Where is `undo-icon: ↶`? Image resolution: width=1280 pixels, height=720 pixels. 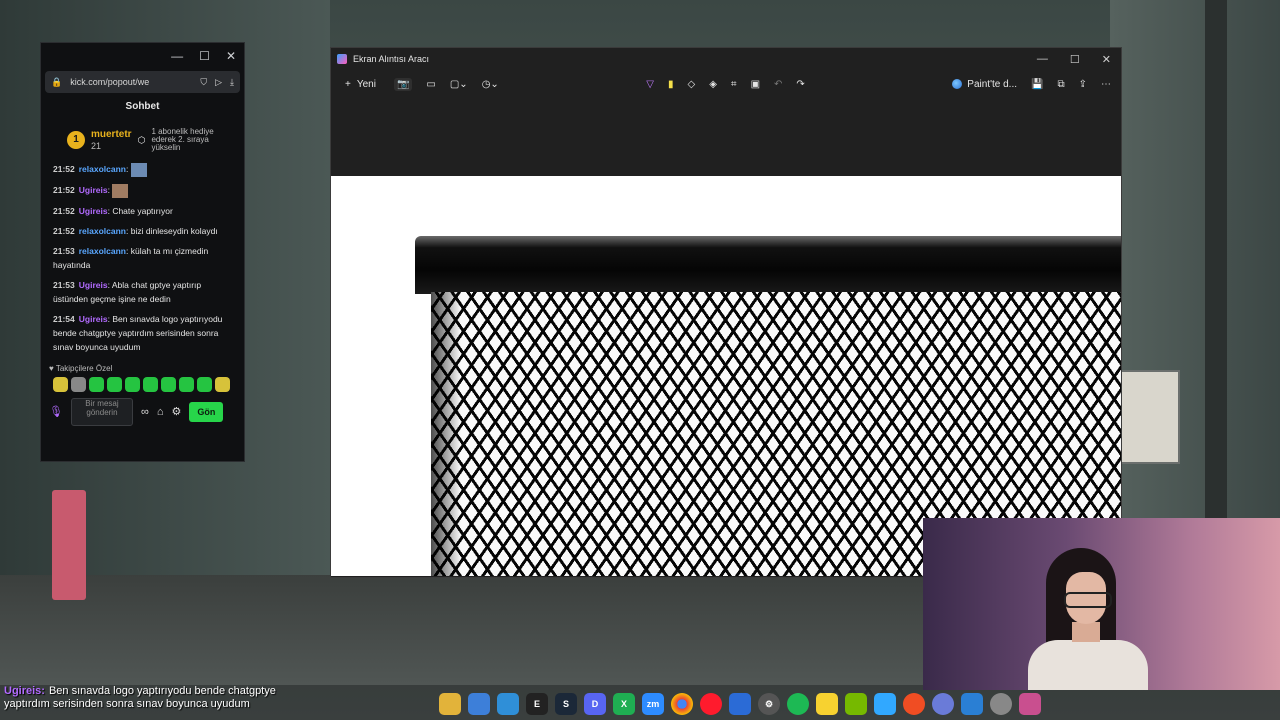 undo-icon: ↶ is located at coordinates (778, 84).